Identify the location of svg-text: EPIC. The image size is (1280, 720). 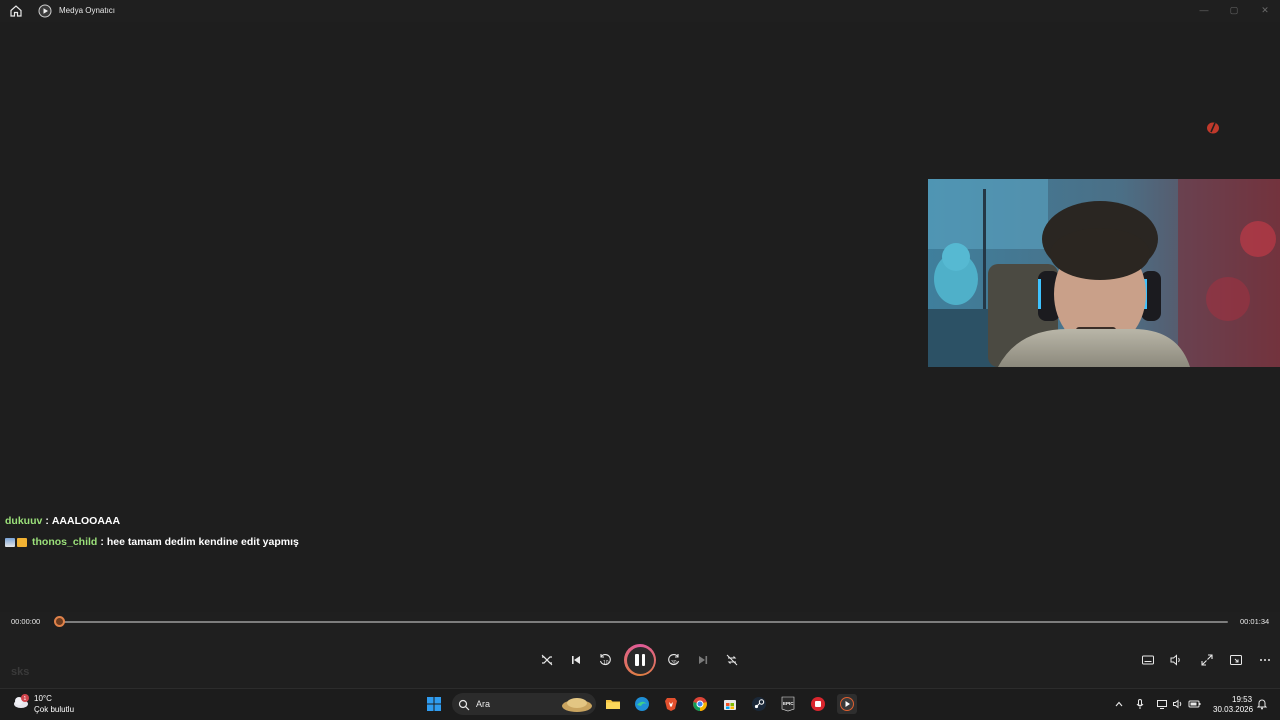
(788, 703).